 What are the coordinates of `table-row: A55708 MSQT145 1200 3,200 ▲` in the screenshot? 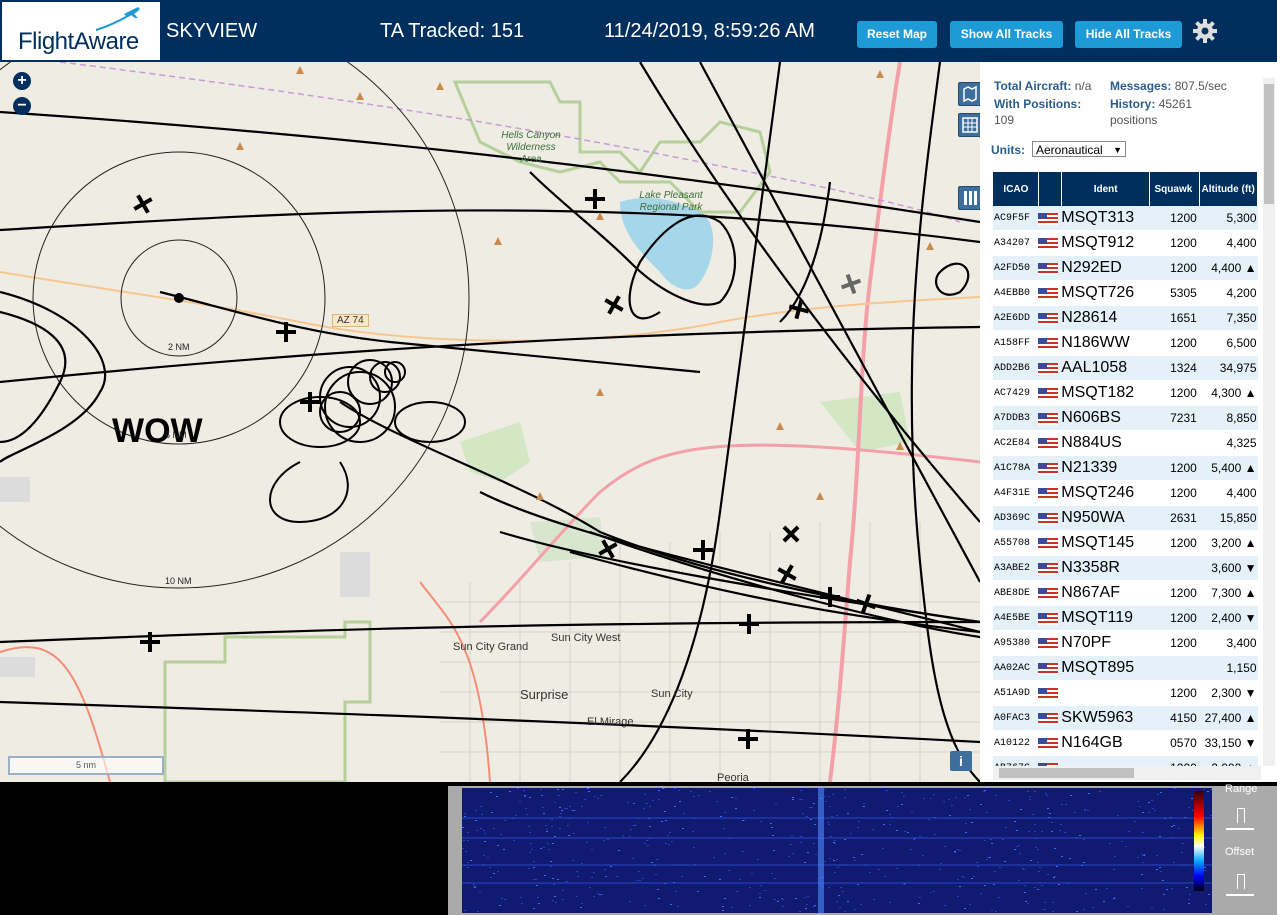 It's located at (1125, 543).